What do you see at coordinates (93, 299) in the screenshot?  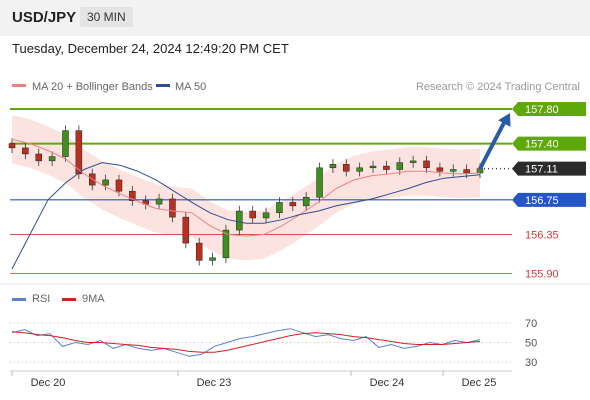 I see `legend-9ma-label: 9MA` at bounding box center [93, 299].